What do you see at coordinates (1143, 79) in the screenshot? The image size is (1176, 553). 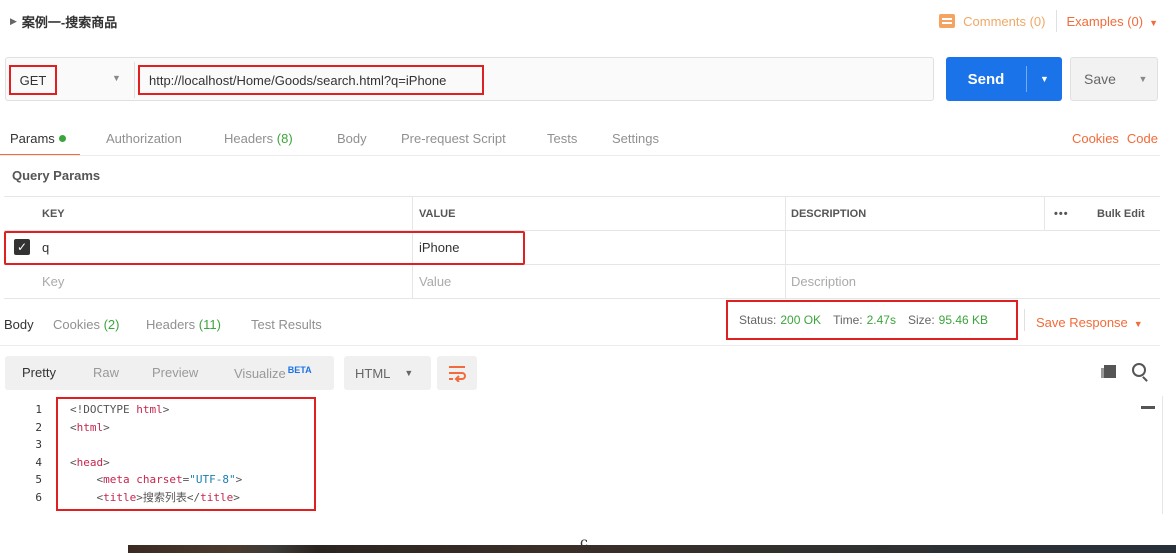 I see `save-chevron-down-icon: ▼` at bounding box center [1143, 79].